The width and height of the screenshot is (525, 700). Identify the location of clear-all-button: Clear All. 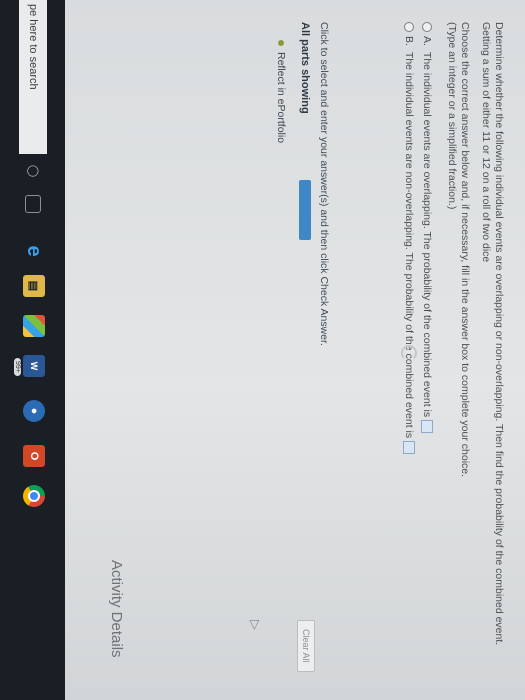
(306, 646).